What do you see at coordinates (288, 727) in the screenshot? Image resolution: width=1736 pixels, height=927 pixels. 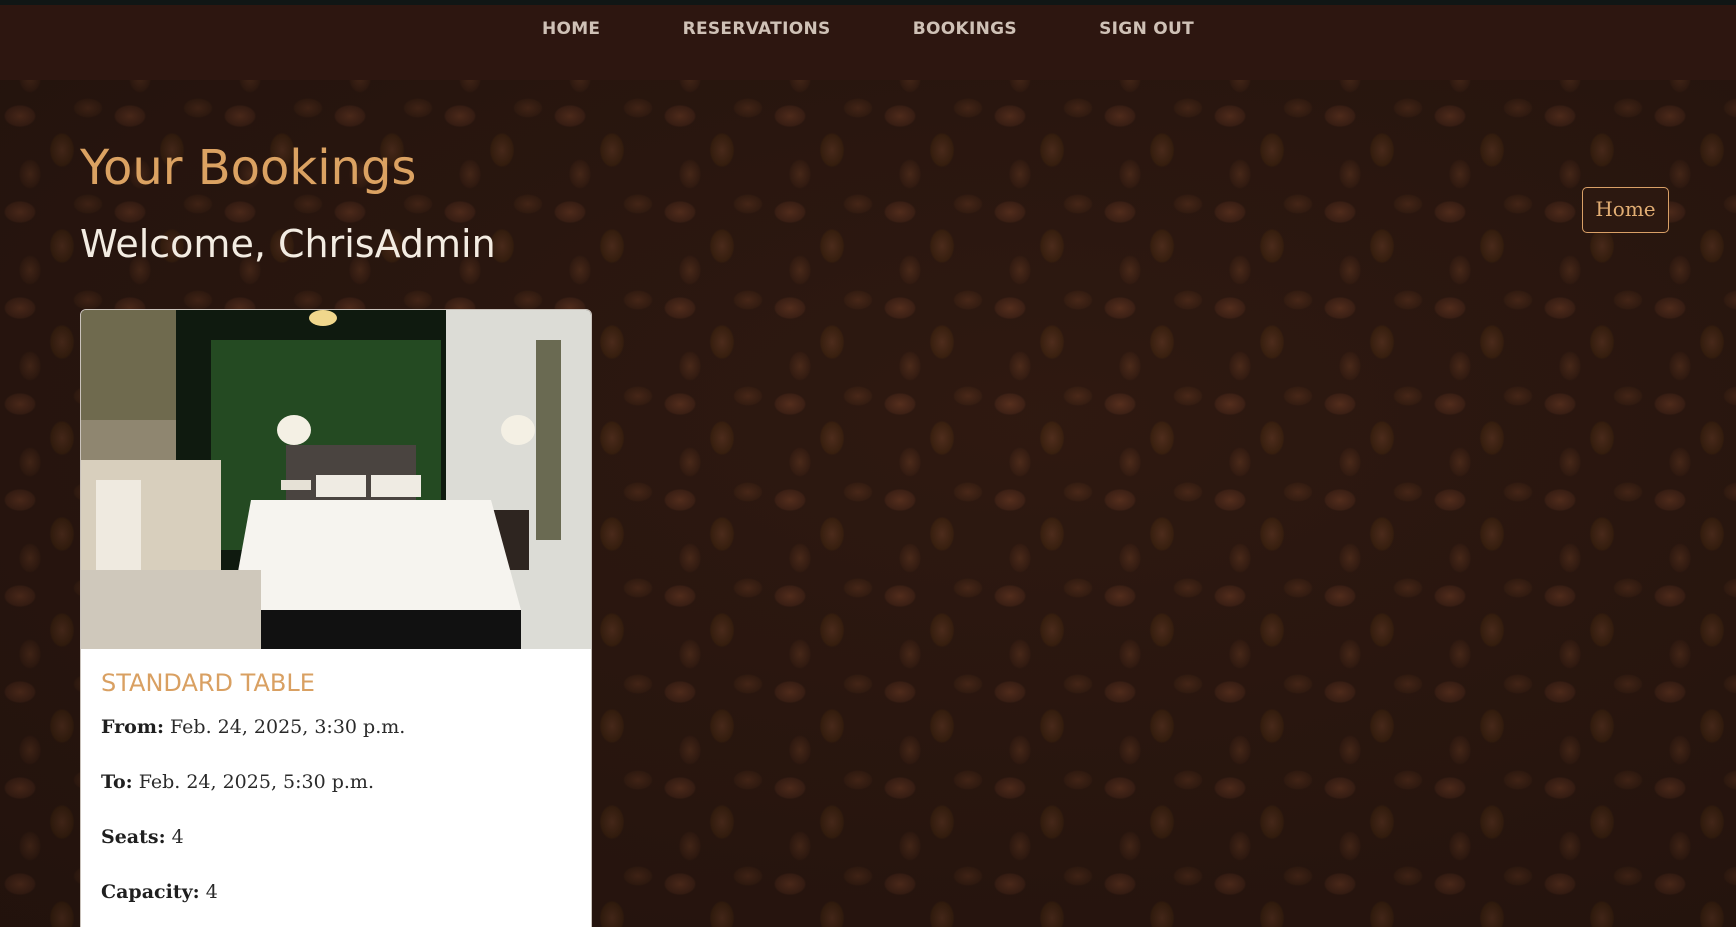 I see `from-value: Feb. 24, 2025, 3:30 p.m.` at bounding box center [288, 727].